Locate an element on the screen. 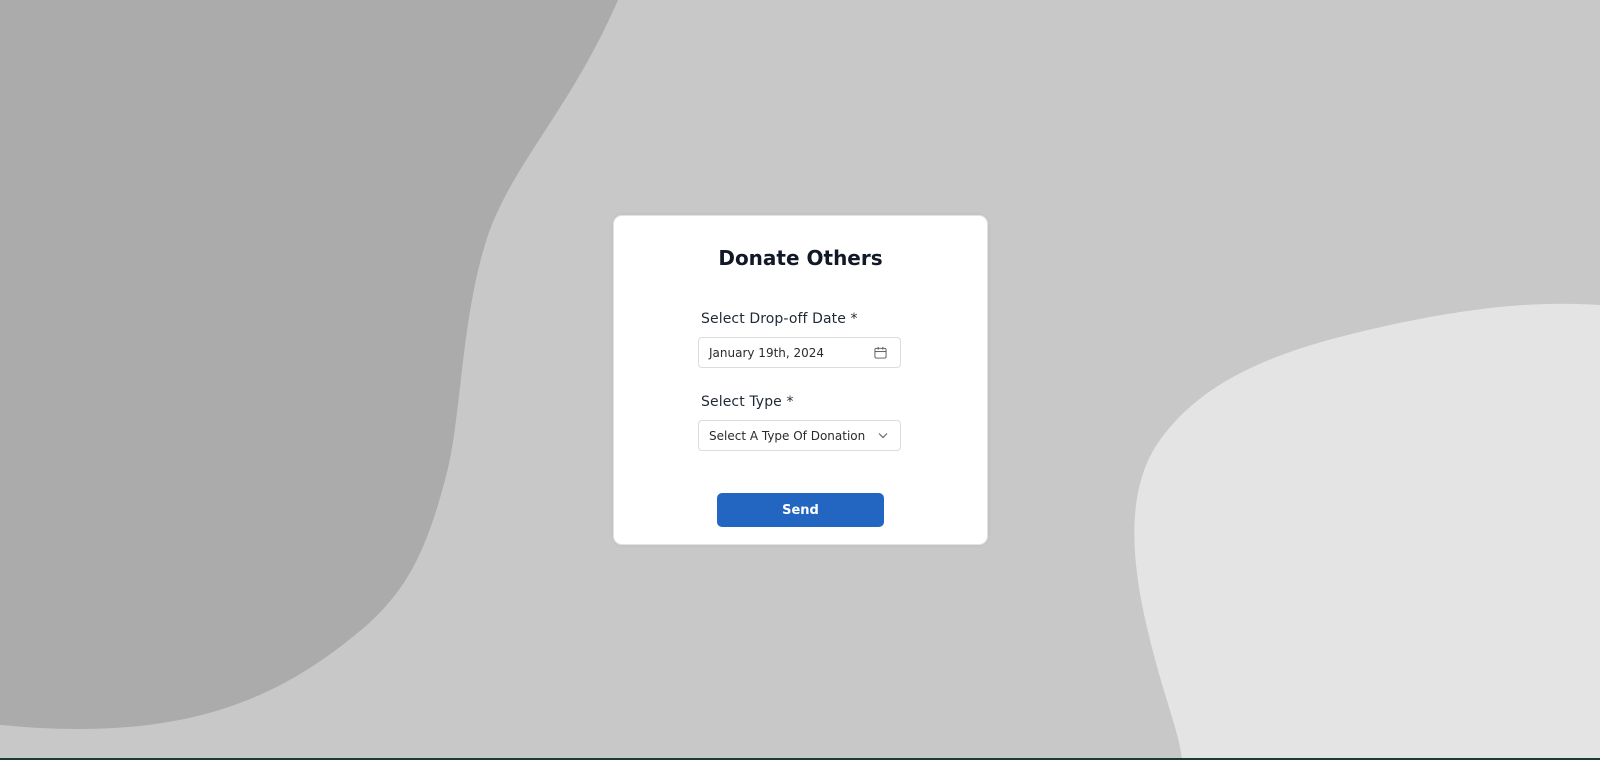 This screenshot has height=760, width=1600. drop-off-date-input: January 19th, 2024 is located at coordinates (799, 352).